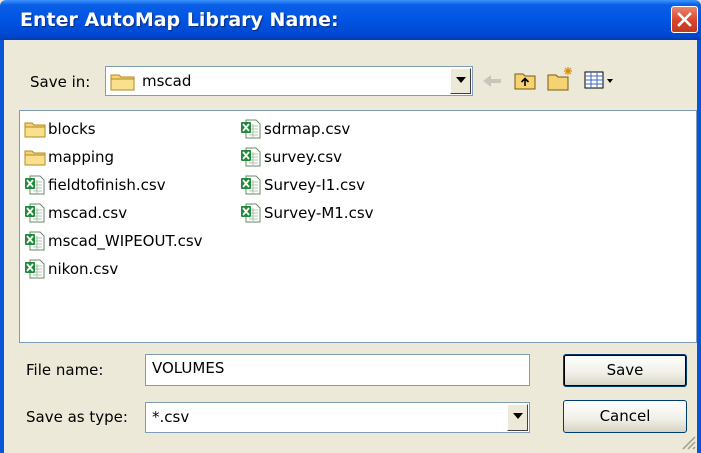 This screenshot has height=453, width=701. What do you see at coordinates (517, 417) in the screenshot?
I see `save-as-type-dropdown-button` at bounding box center [517, 417].